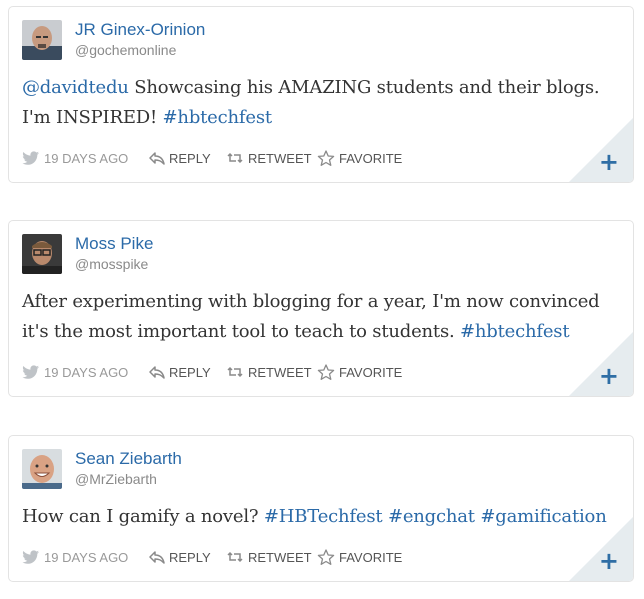 Image resolution: width=644 pixels, height=599 pixels. Describe the element at coordinates (143, 516) in the screenshot. I see `tweet-text-segment: How can I gamify a novel?` at that location.